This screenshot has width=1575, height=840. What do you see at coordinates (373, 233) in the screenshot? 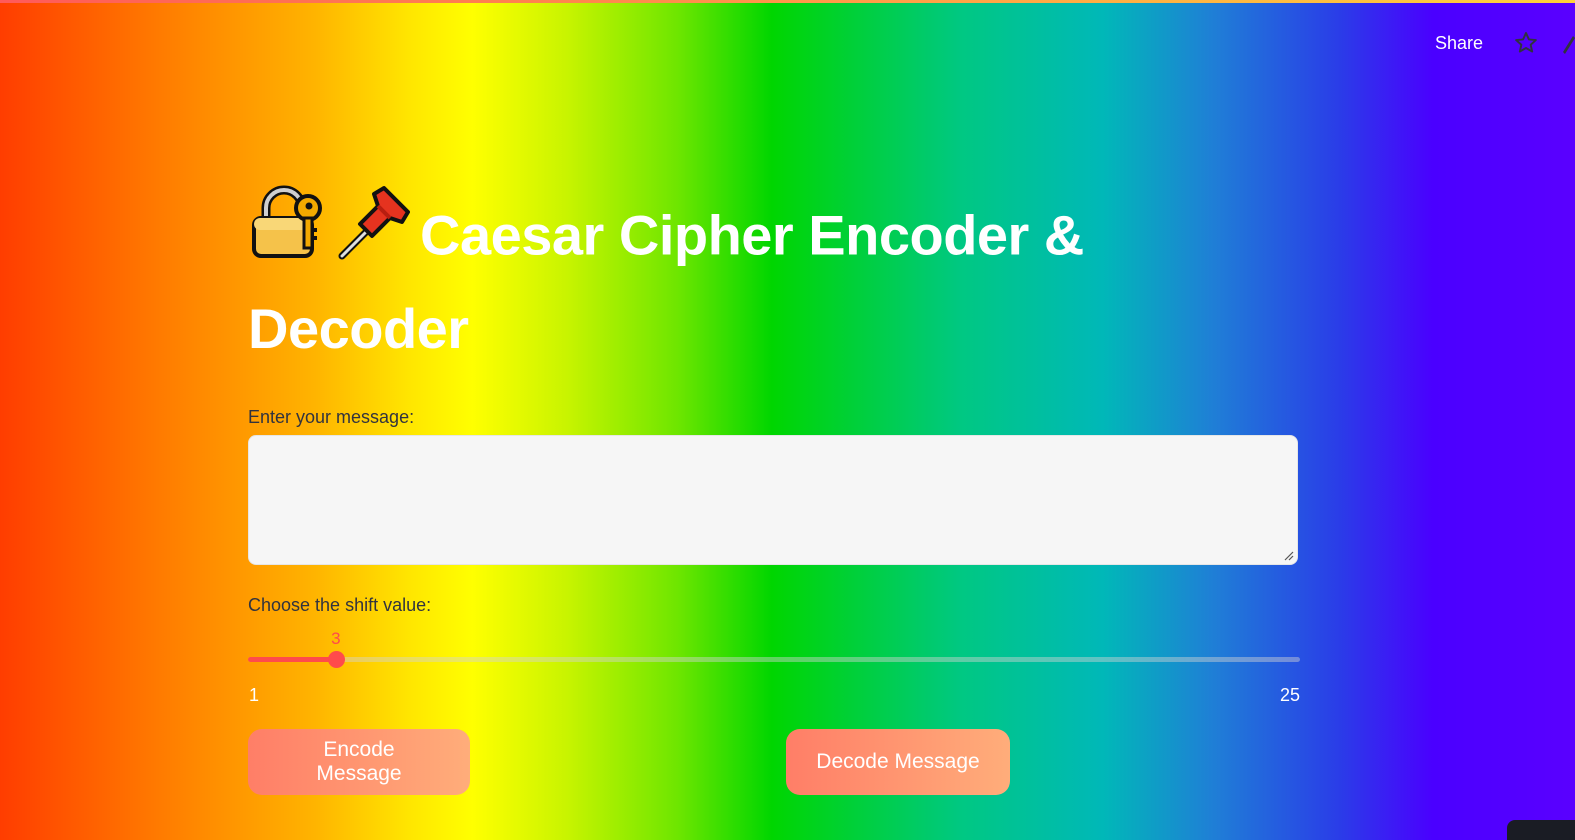
I see `pushpin-icon` at bounding box center [373, 233].